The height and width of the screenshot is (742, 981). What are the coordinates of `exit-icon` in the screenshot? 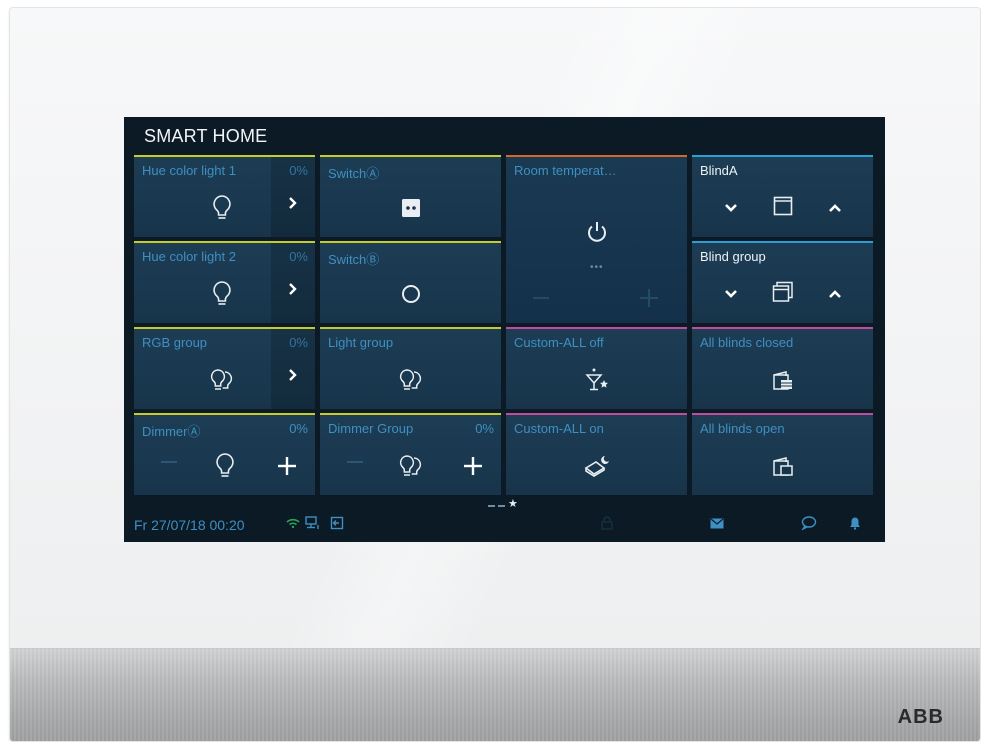 It's located at (337, 523).